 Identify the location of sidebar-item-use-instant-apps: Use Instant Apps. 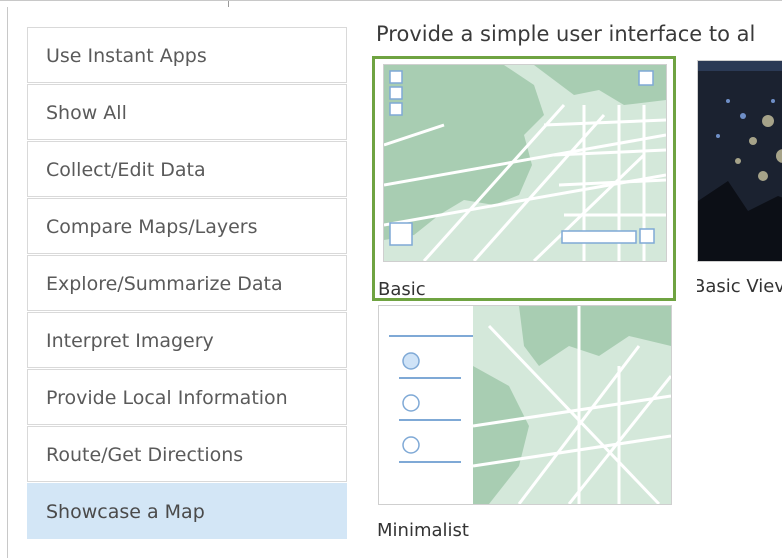
(187, 55).